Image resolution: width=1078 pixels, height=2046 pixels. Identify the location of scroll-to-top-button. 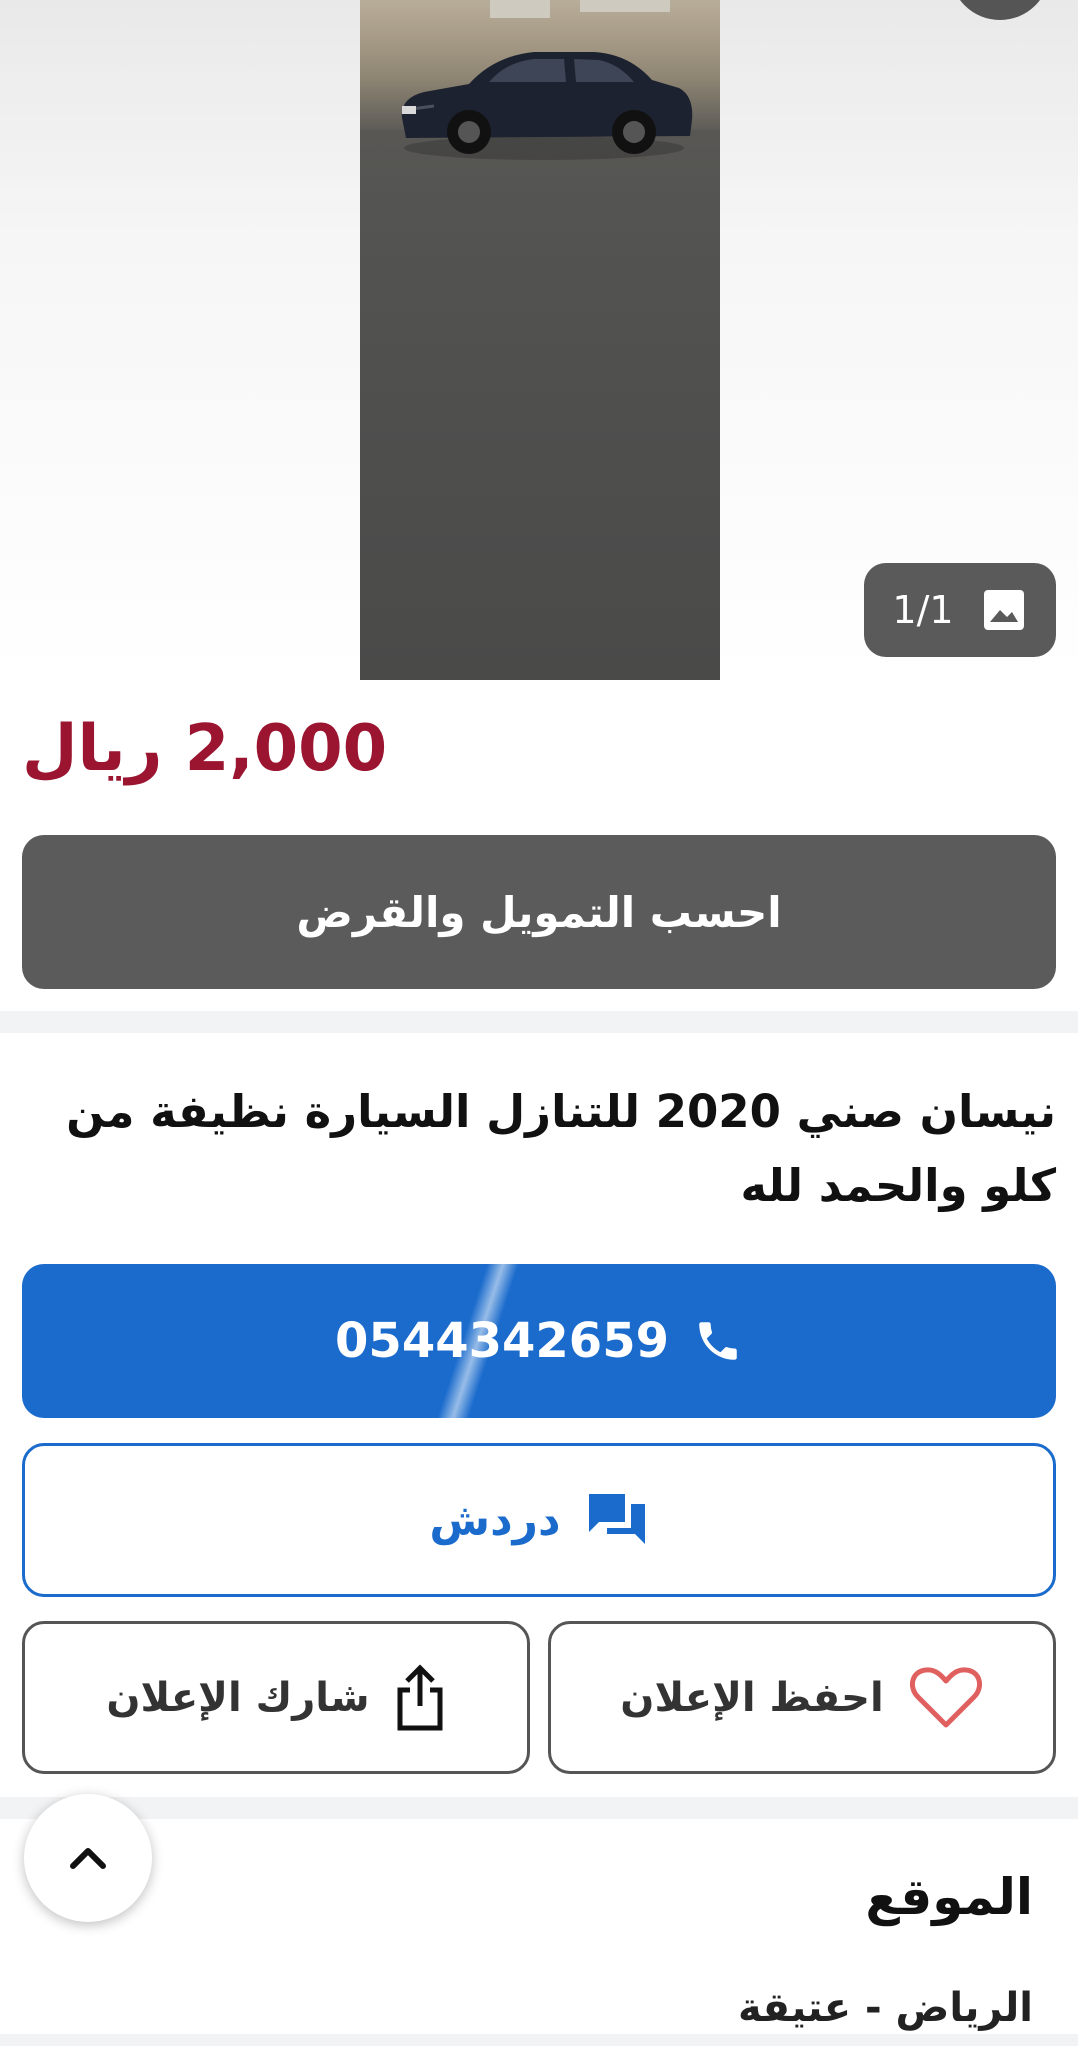
(88, 1858).